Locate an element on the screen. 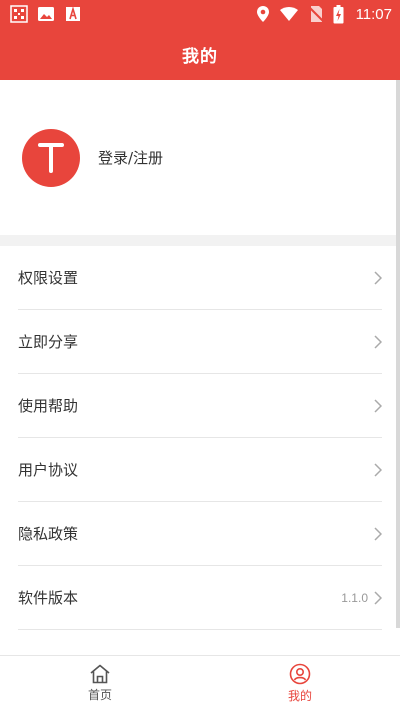  status-time: 11:07 is located at coordinates (373, 14).